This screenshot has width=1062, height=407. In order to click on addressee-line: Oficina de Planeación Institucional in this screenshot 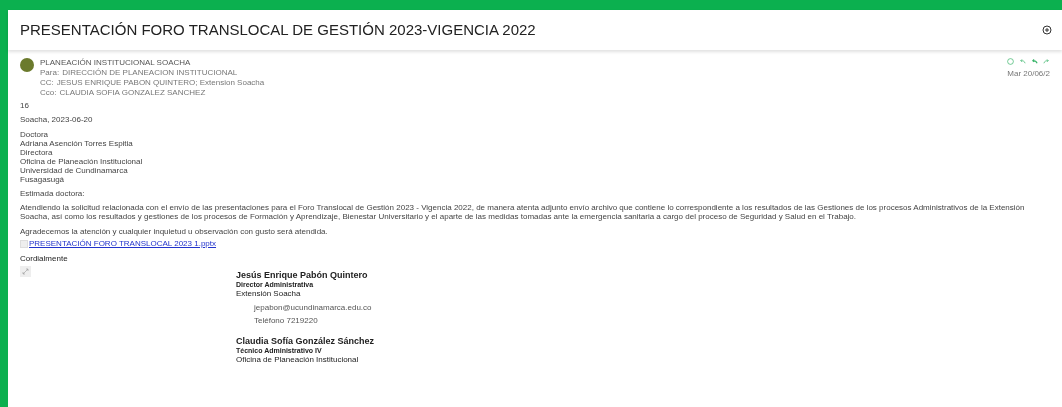, I will do `click(82, 161)`.